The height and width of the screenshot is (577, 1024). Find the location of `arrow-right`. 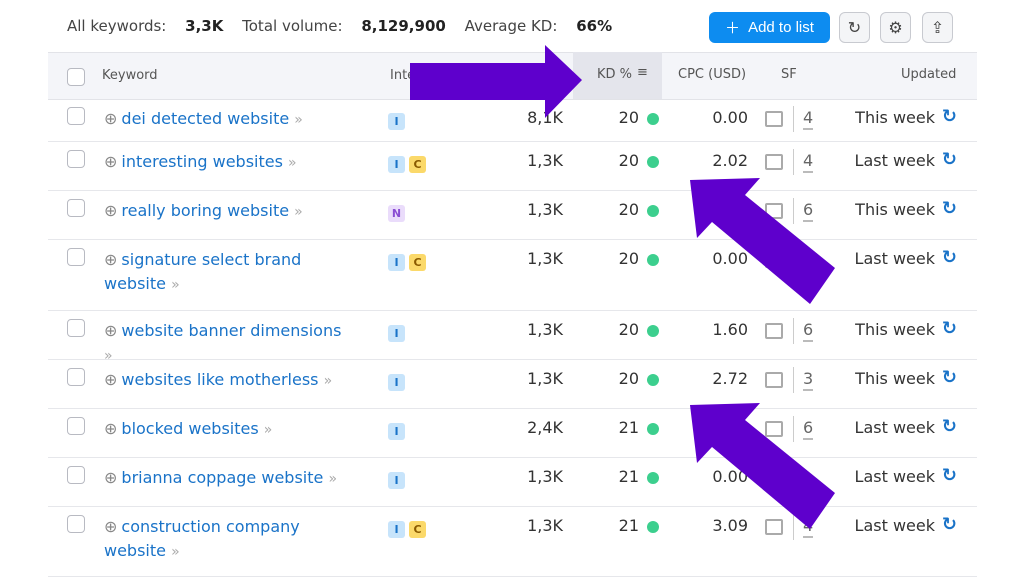

arrow-right is located at coordinates (496, 81).